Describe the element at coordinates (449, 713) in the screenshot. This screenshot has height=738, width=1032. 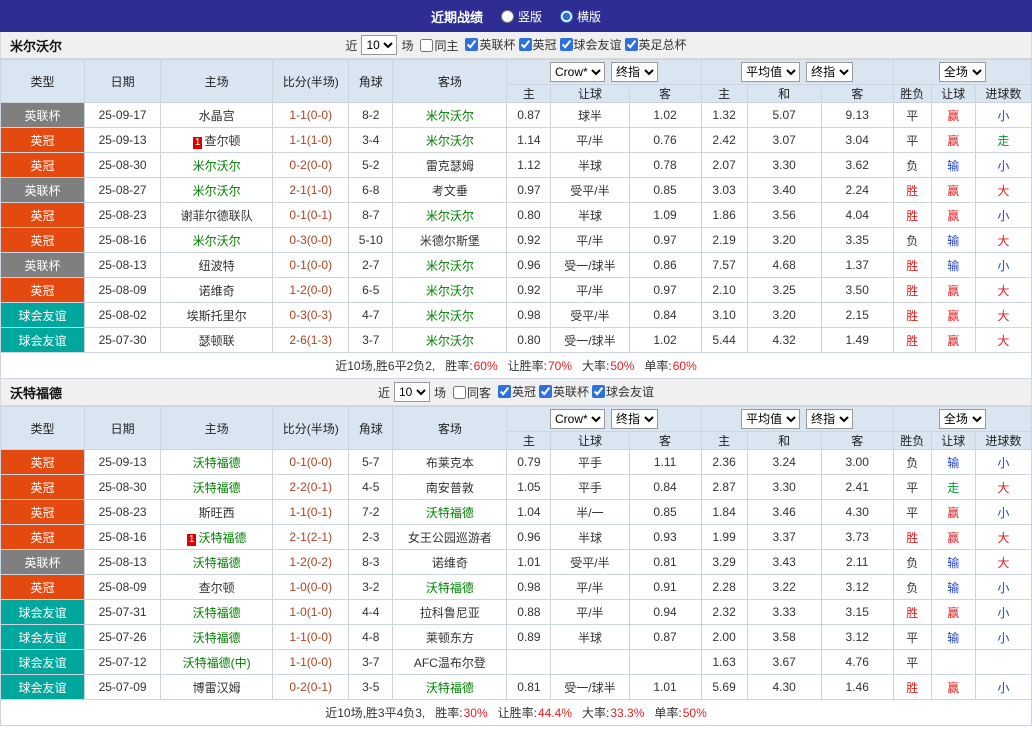
I see `summary-stat-label: 胜率:` at that location.